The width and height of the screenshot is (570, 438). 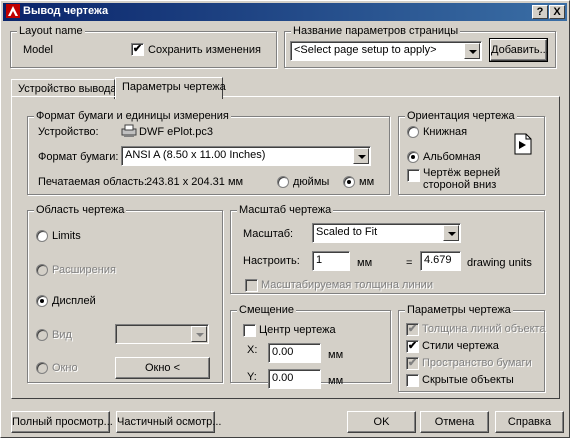 What do you see at coordinates (78, 157) in the screenshot?
I see `paper-size-label: Формат бумаги:` at bounding box center [78, 157].